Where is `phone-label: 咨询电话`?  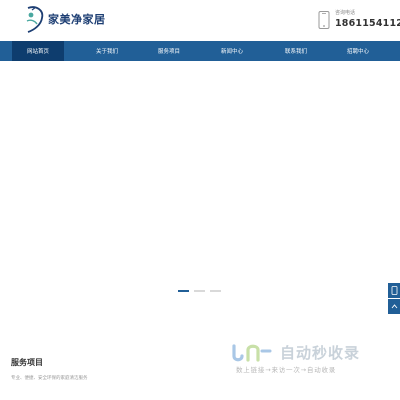
phone-label: 咨询电话 is located at coordinates (345, 13).